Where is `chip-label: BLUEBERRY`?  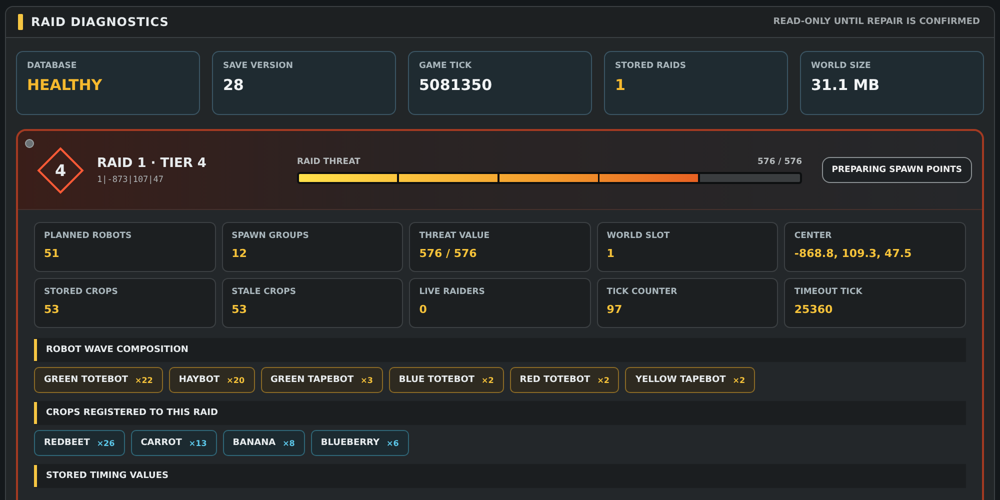
chip-label: BLUEBERRY is located at coordinates (350, 443).